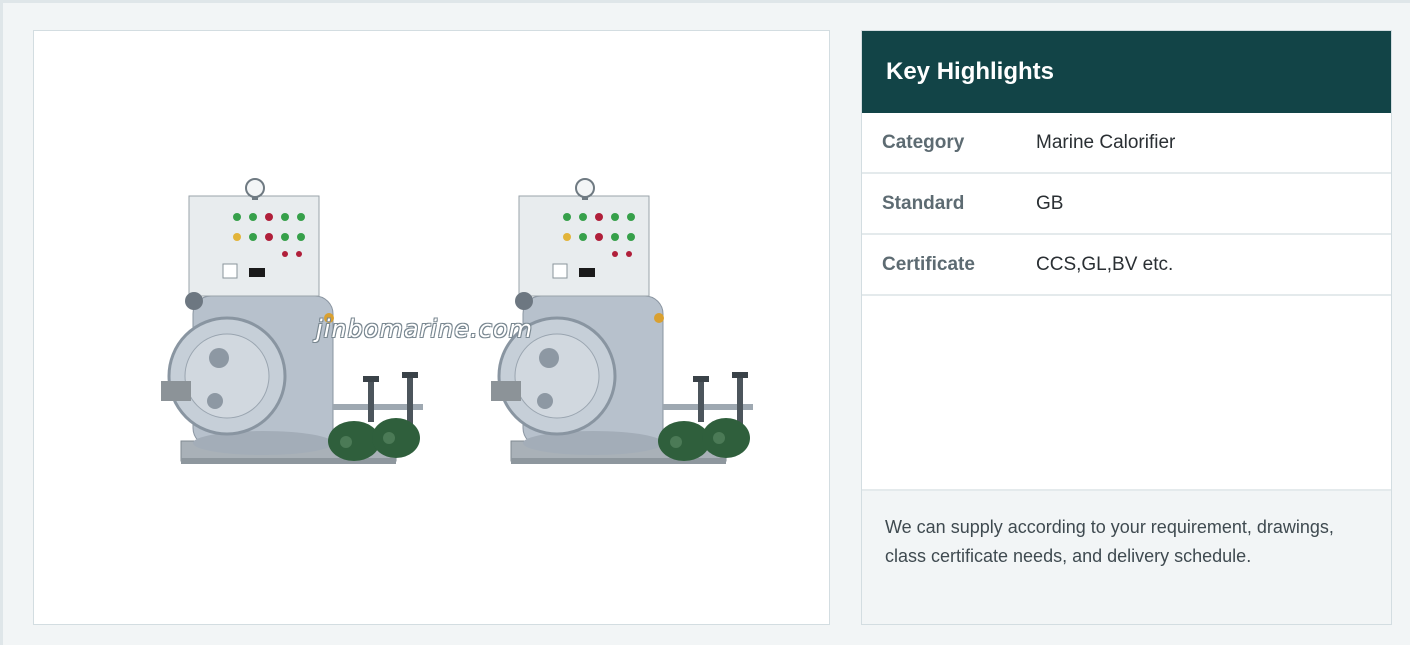 The image size is (1410, 645). I want to click on highlight-value: CCS,GL,BV etc., so click(1105, 264).